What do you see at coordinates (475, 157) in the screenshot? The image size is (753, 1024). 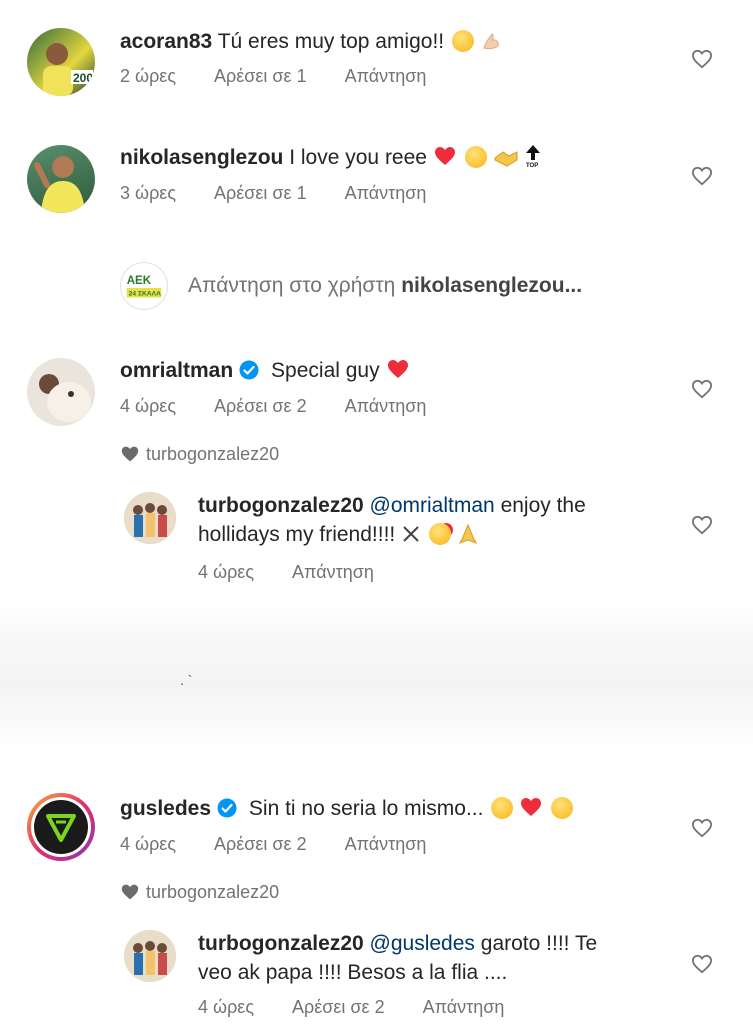 I see `relieved-face-icon` at bounding box center [475, 157].